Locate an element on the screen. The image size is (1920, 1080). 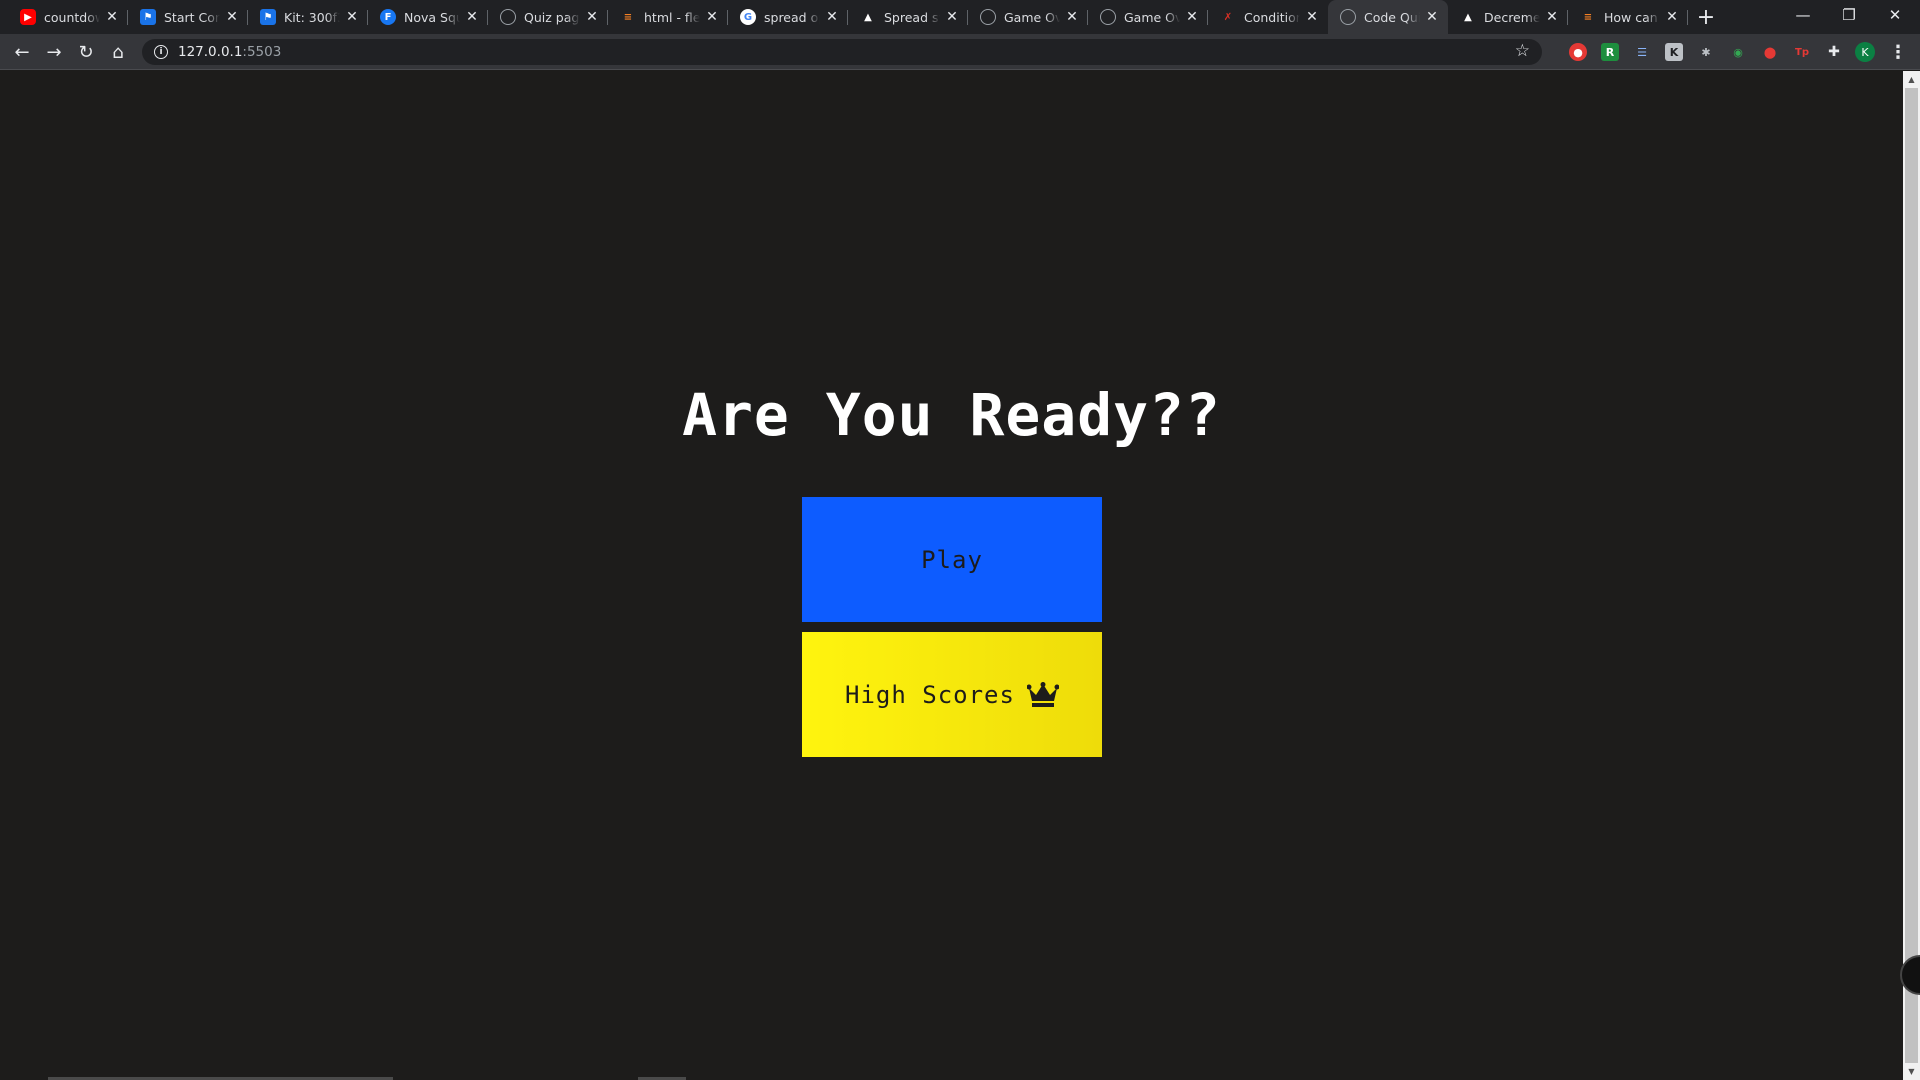
tab-title: html - flex is located at coordinates (672, 17).